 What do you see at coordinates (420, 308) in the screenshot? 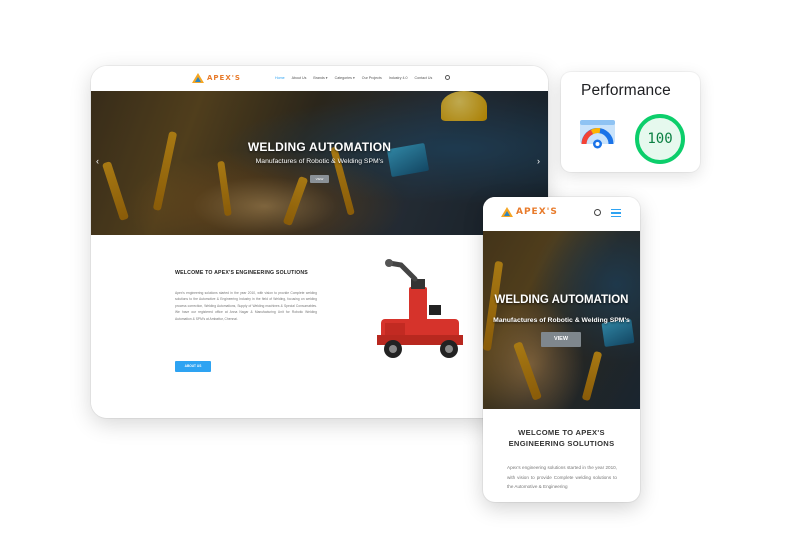
I see `welding-robot-image` at bounding box center [420, 308].